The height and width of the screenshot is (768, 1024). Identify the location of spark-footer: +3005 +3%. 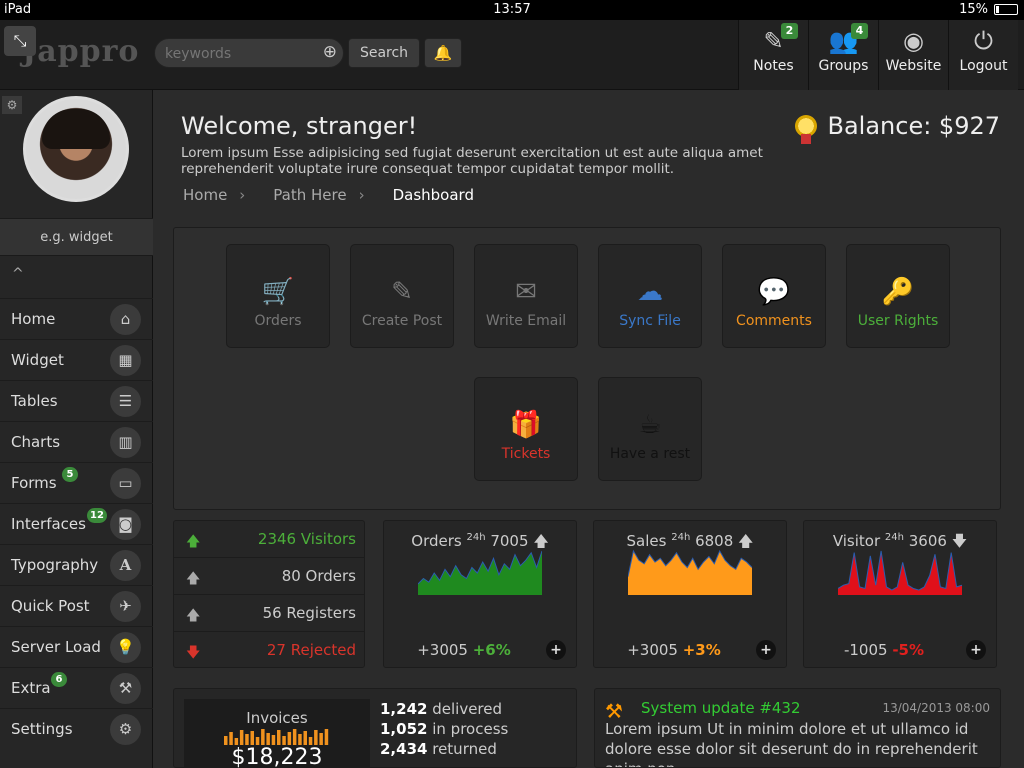
(674, 650).